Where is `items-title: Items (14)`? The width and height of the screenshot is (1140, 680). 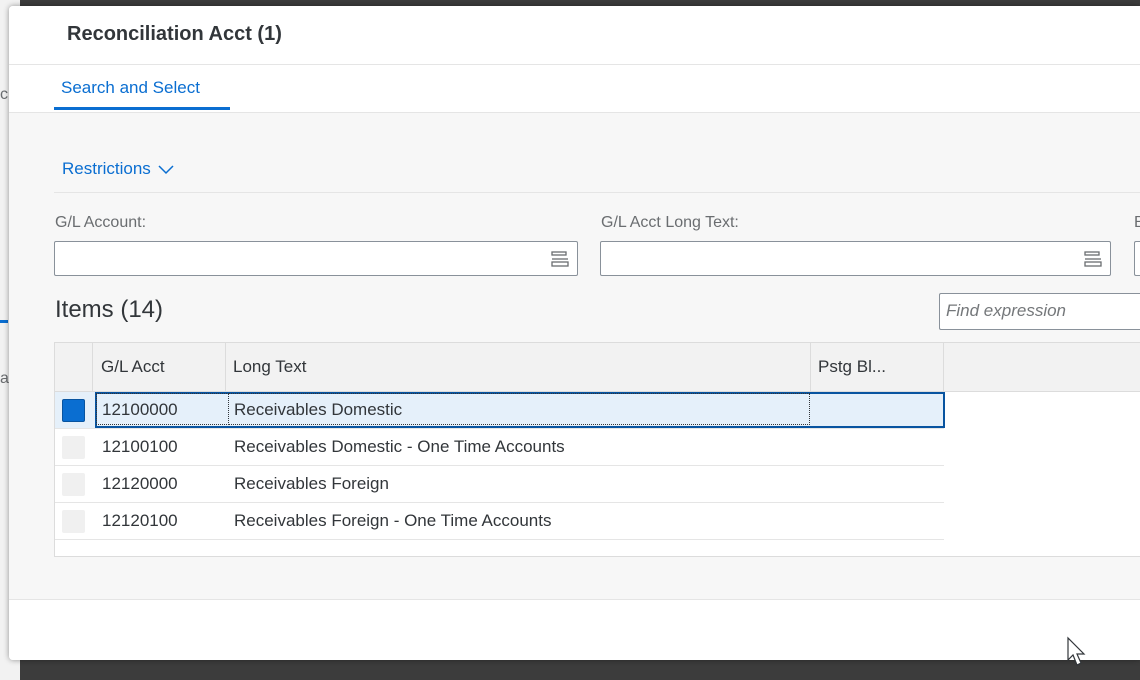
items-title: Items (14) is located at coordinates (109, 309).